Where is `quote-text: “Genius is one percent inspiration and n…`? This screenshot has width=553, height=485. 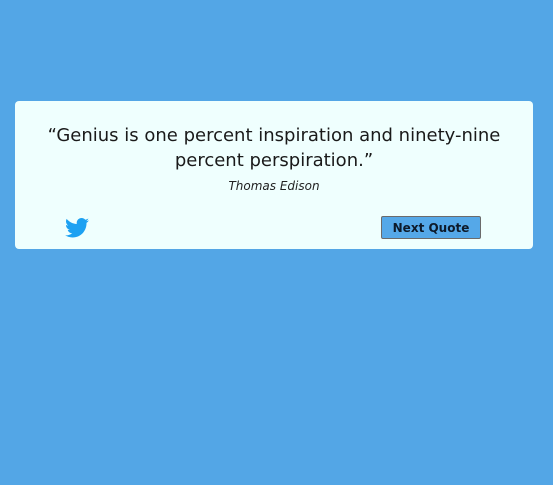 quote-text: “Genius is one percent inspiration and n… is located at coordinates (274, 148).